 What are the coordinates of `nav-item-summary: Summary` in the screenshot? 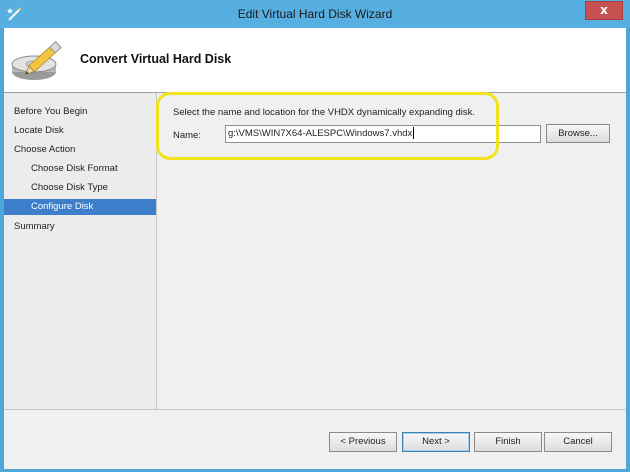 It's located at (80, 227).